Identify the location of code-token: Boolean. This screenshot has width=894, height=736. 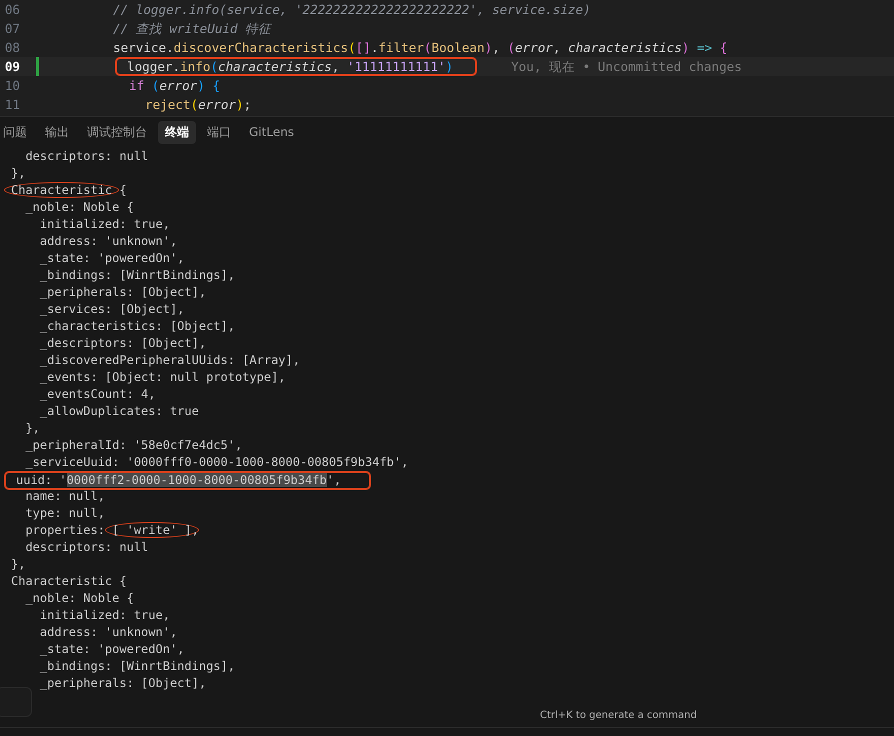
(458, 48).